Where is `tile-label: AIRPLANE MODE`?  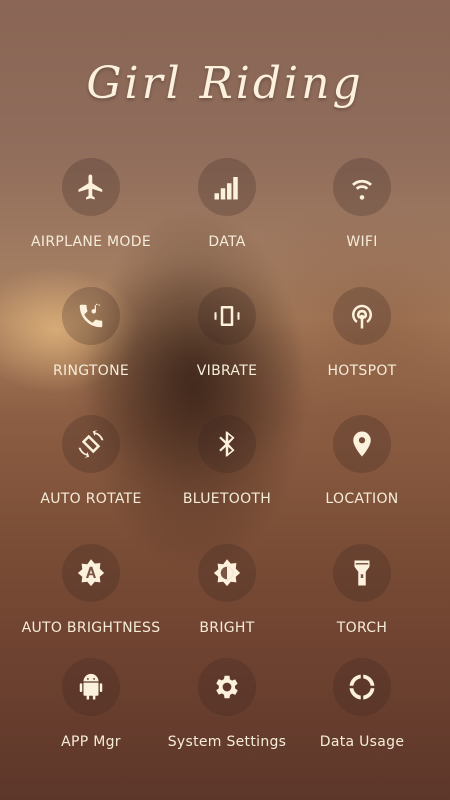
tile-label: AIRPLANE MODE is located at coordinates (91, 242).